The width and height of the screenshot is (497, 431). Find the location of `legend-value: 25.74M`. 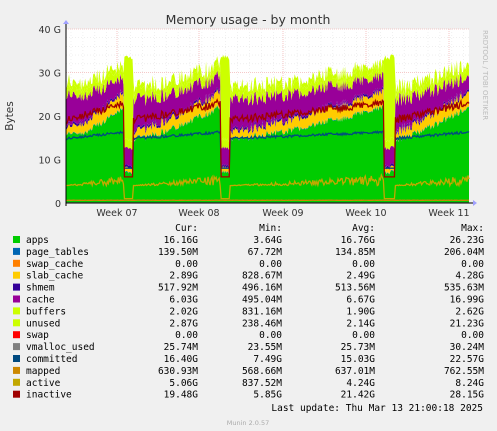

legend-value: 25.74M is located at coordinates (181, 347).